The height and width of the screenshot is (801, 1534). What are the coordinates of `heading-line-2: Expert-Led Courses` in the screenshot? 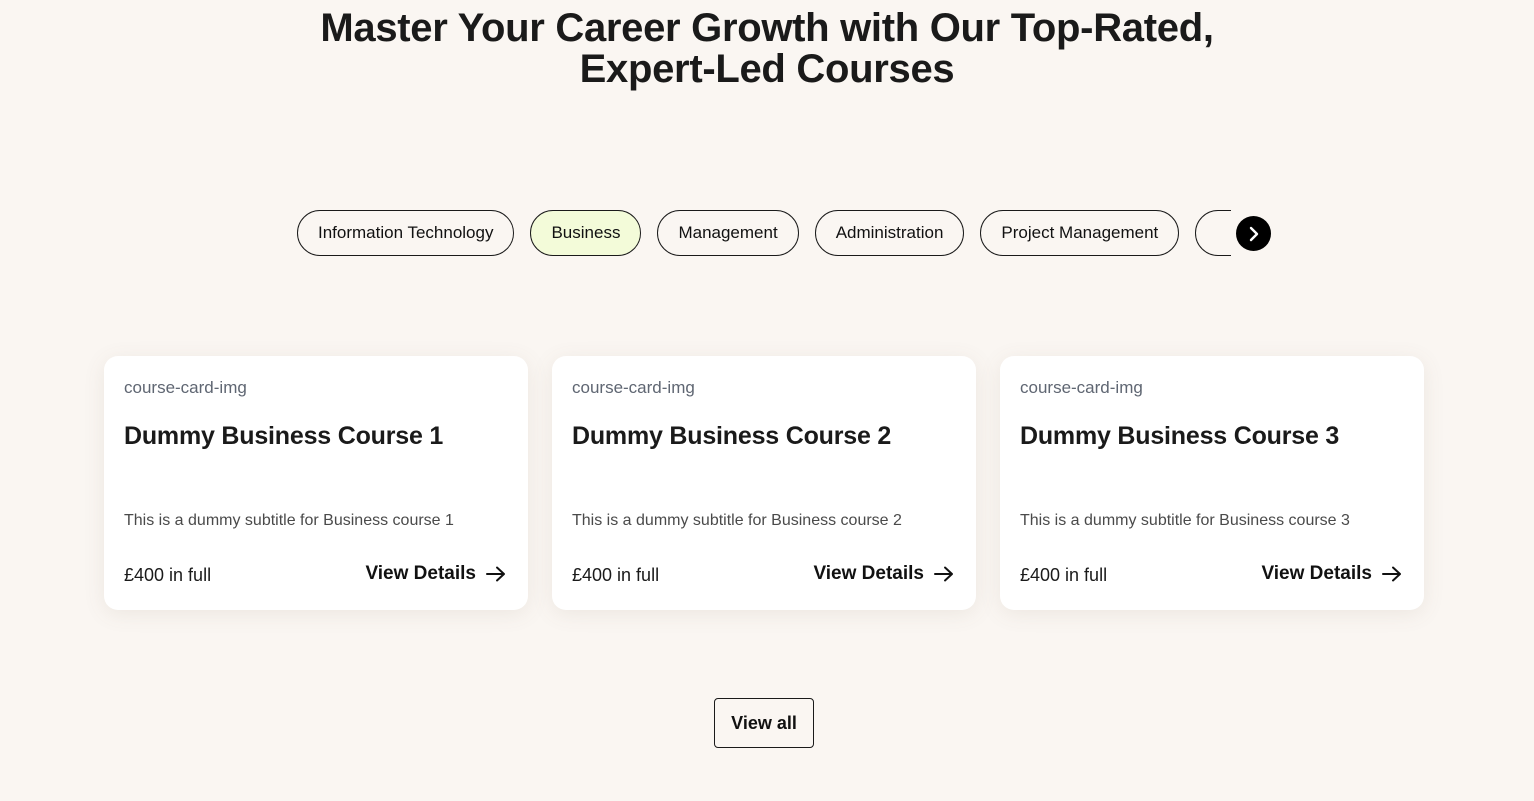 It's located at (767, 69).